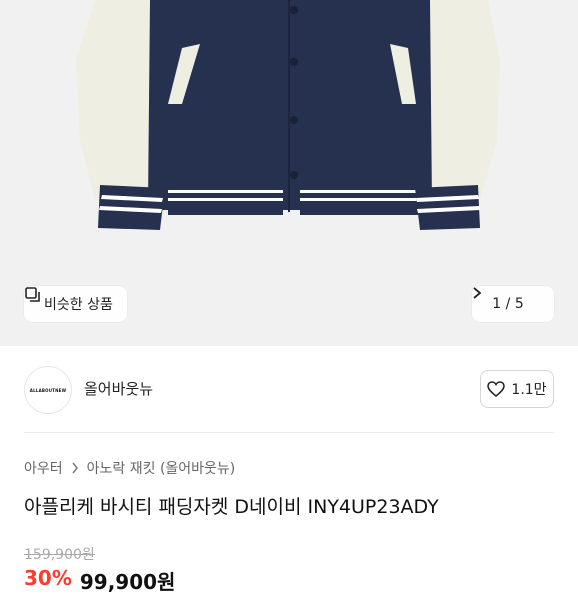 This screenshot has width=578, height=595. Describe the element at coordinates (496, 389) in the screenshot. I see `heart-icon` at that location.